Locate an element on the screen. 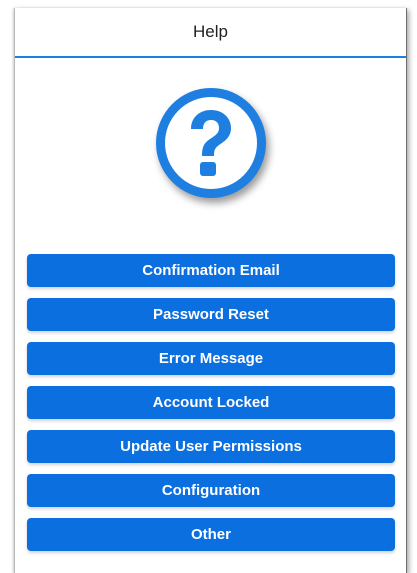 The height and width of the screenshot is (573, 417). page-title: Help is located at coordinates (210, 31).